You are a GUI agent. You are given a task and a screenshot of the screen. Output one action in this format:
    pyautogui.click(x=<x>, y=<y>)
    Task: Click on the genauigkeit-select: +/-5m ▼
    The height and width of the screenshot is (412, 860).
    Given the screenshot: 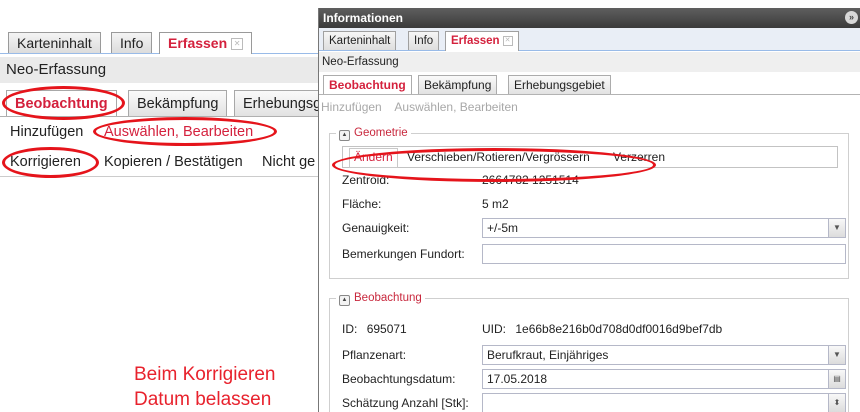 What is the action you would take?
    pyautogui.click(x=664, y=228)
    